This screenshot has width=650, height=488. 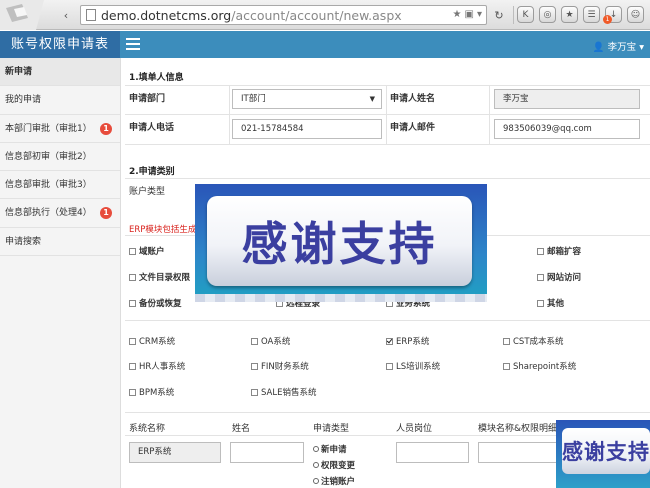 I want to click on checkbox-mailbox-expand: 邮箱扩容, so click(x=559, y=251).